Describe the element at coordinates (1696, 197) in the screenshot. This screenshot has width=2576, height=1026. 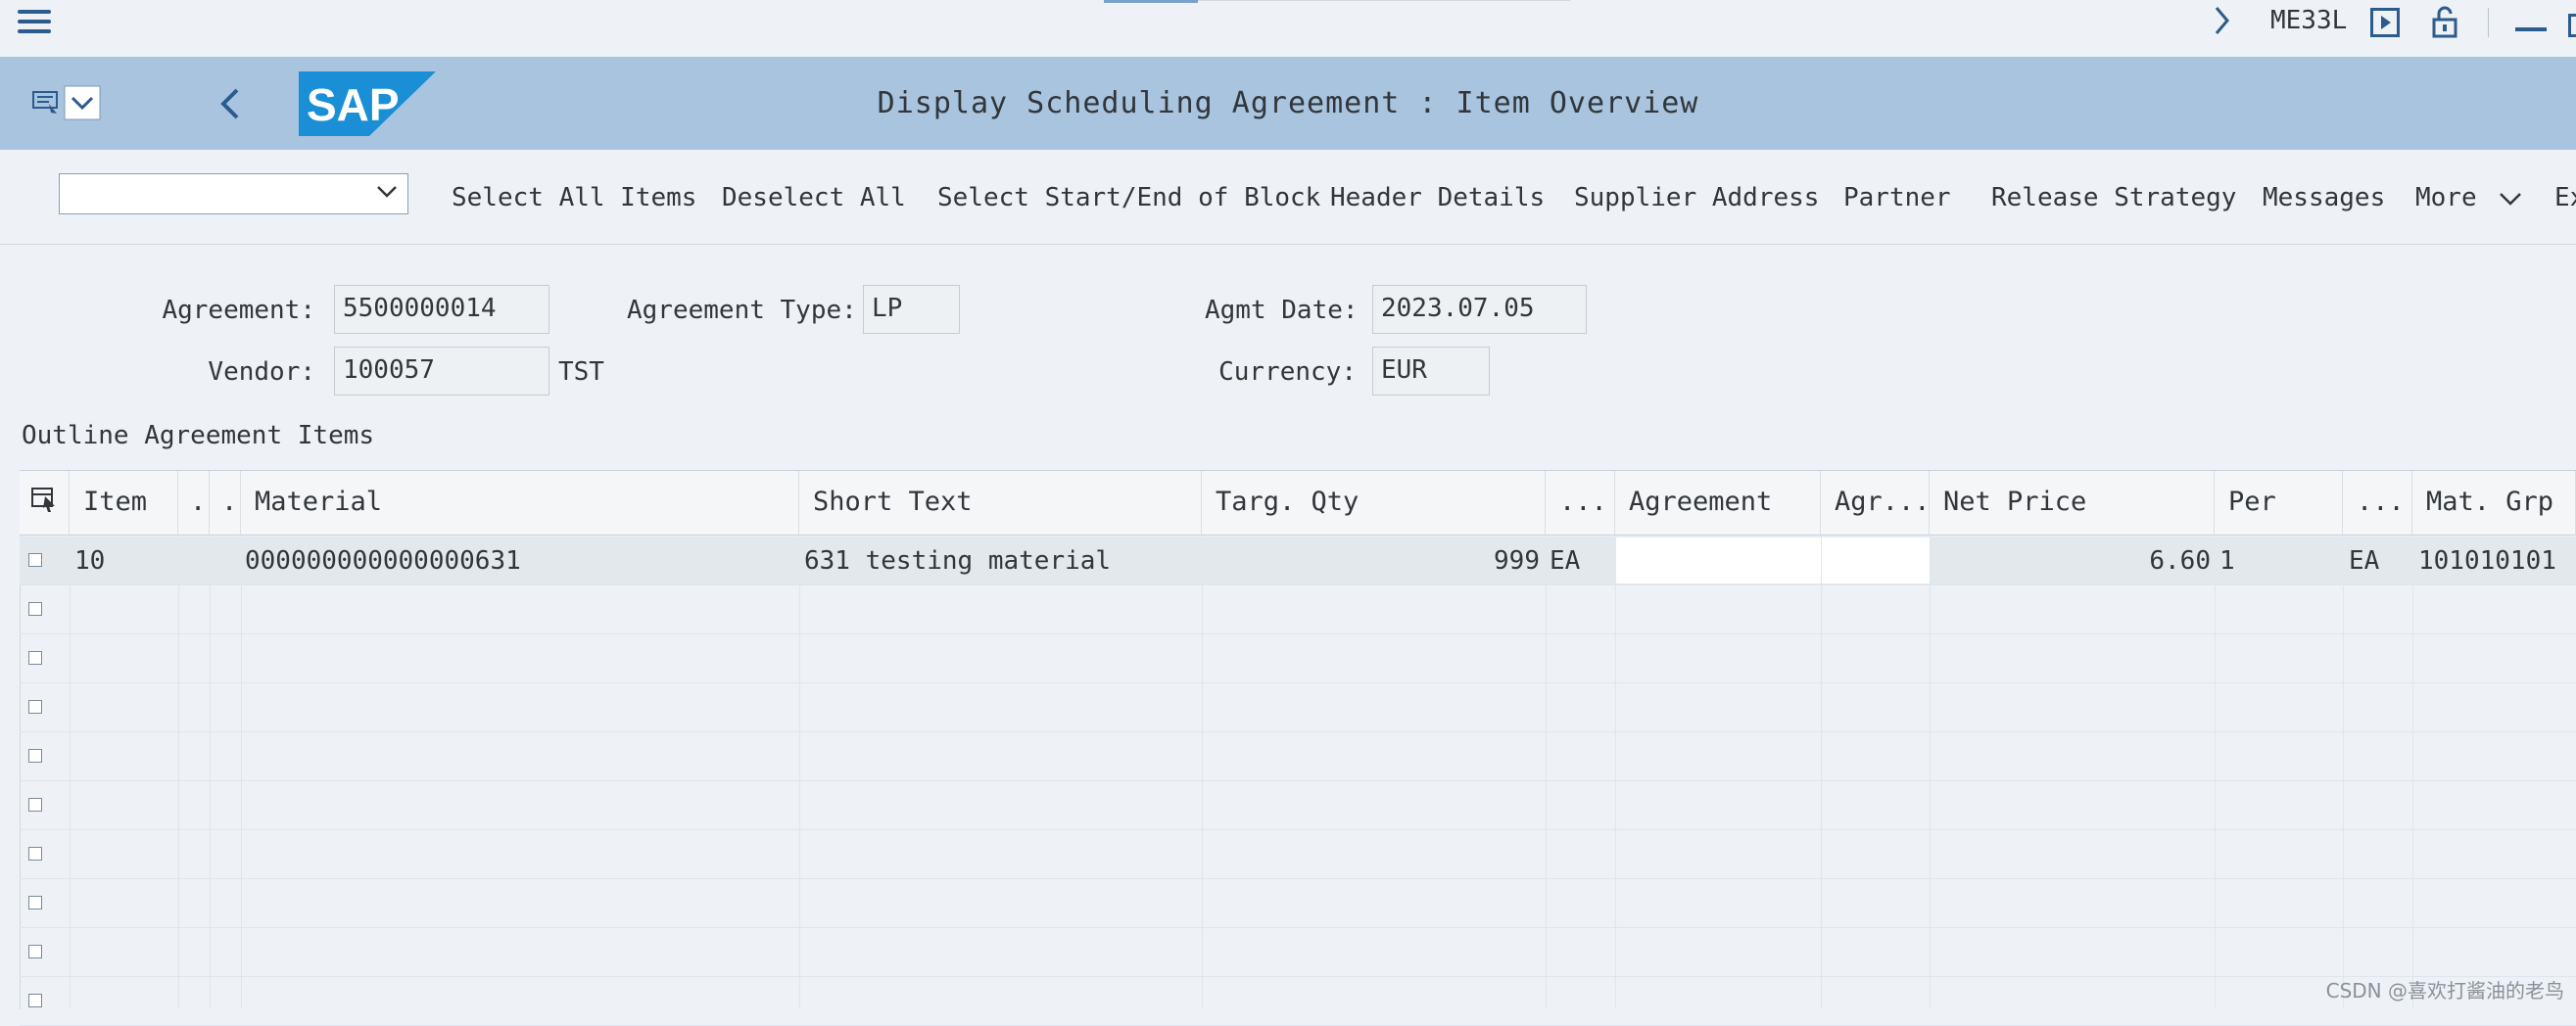
I see `supplier-address-button: Supplier Address` at that location.